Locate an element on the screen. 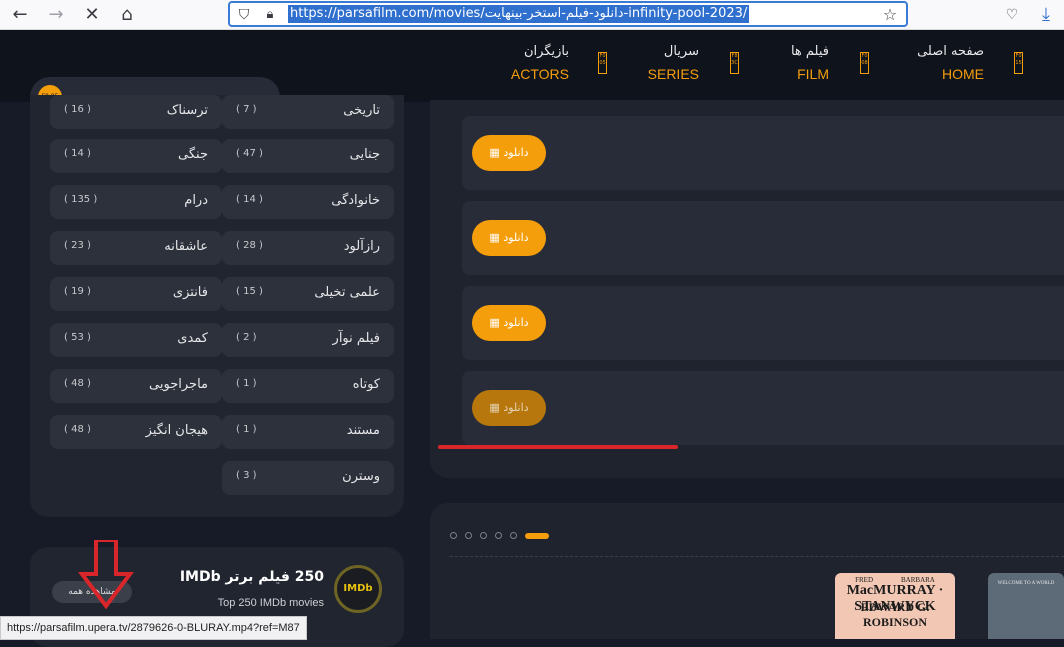 The height and width of the screenshot is (647, 1064). nav-label-en: SERIES is located at coordinates (673, 74).